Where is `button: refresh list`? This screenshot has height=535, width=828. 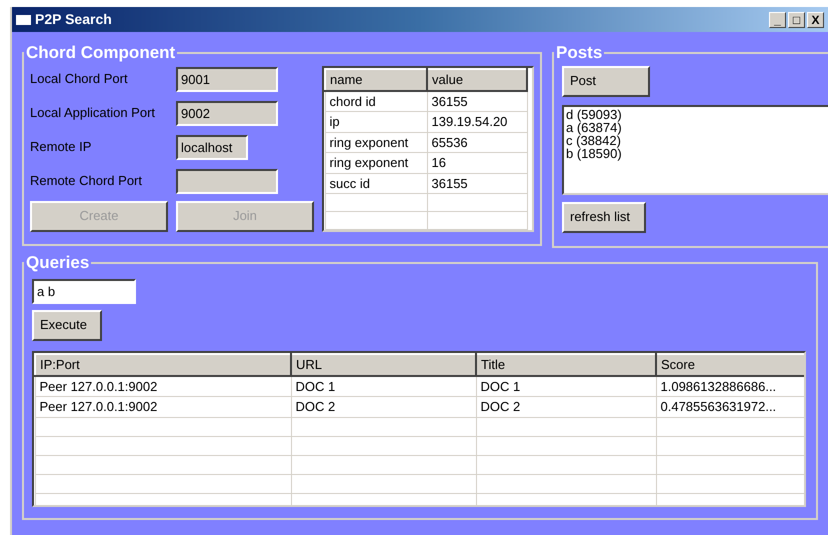 button: refresh list is located at coordinates (604, 217).